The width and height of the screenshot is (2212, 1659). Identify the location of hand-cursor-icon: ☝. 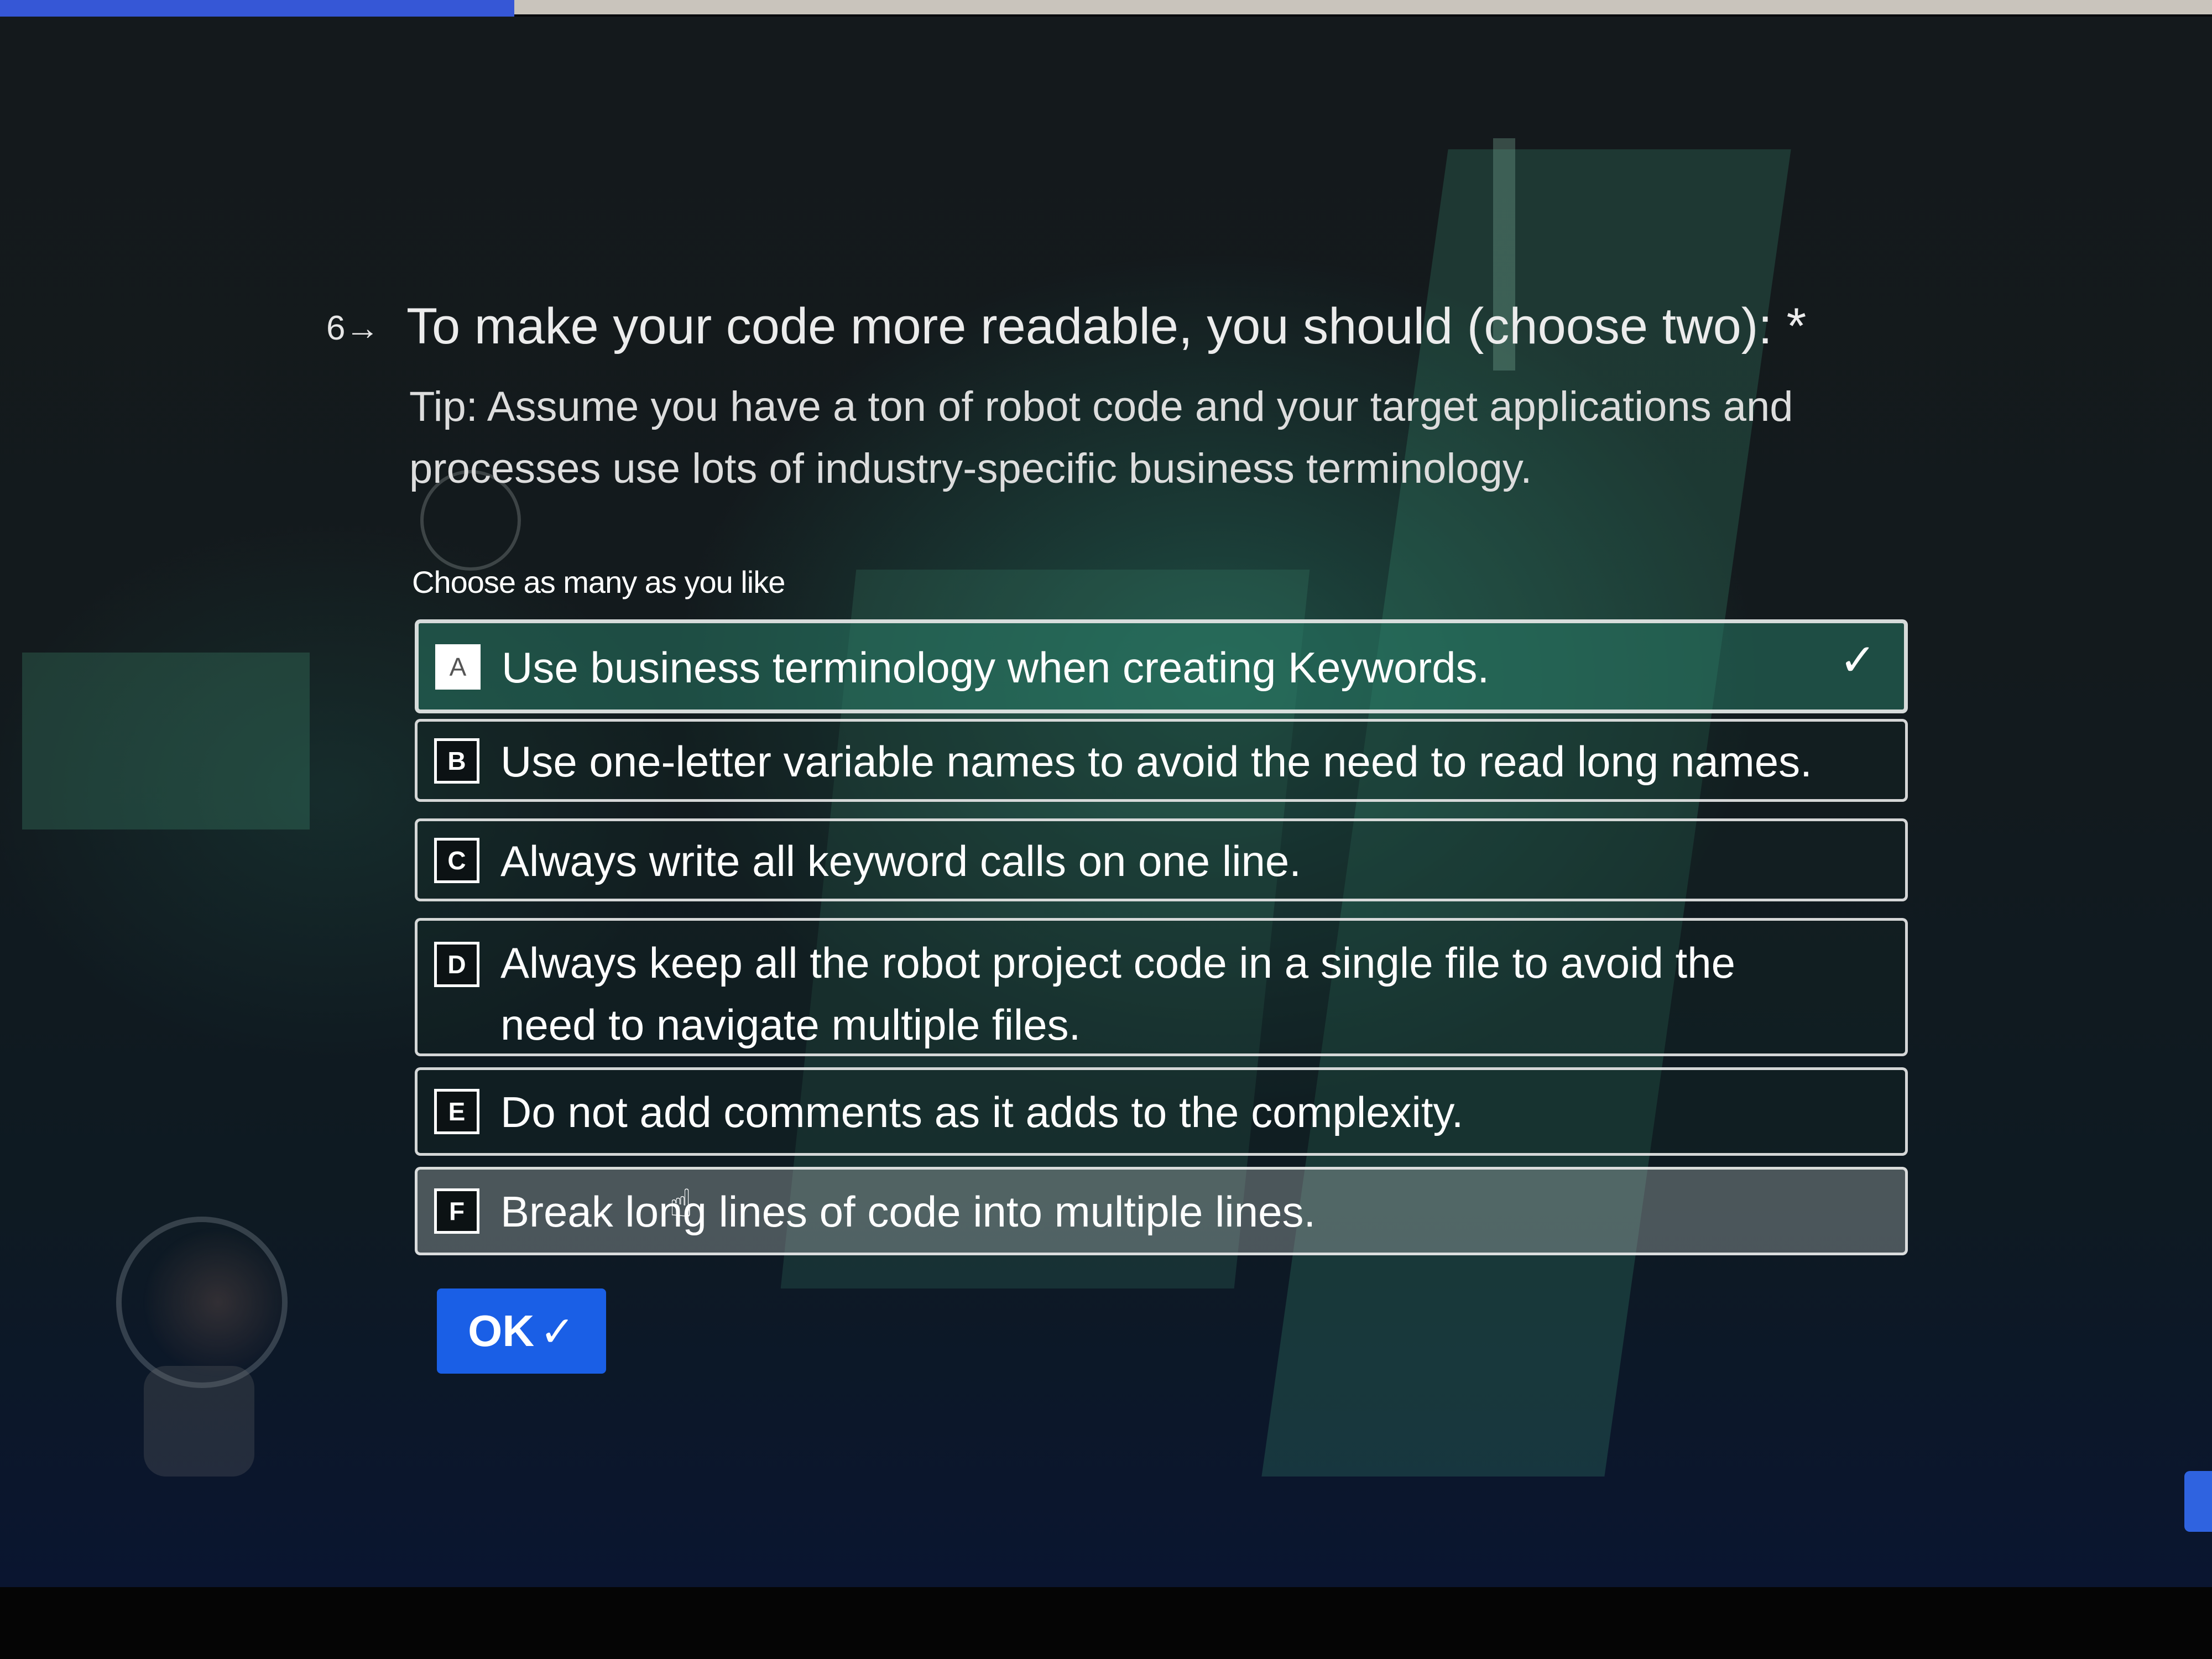
(681, 1203).